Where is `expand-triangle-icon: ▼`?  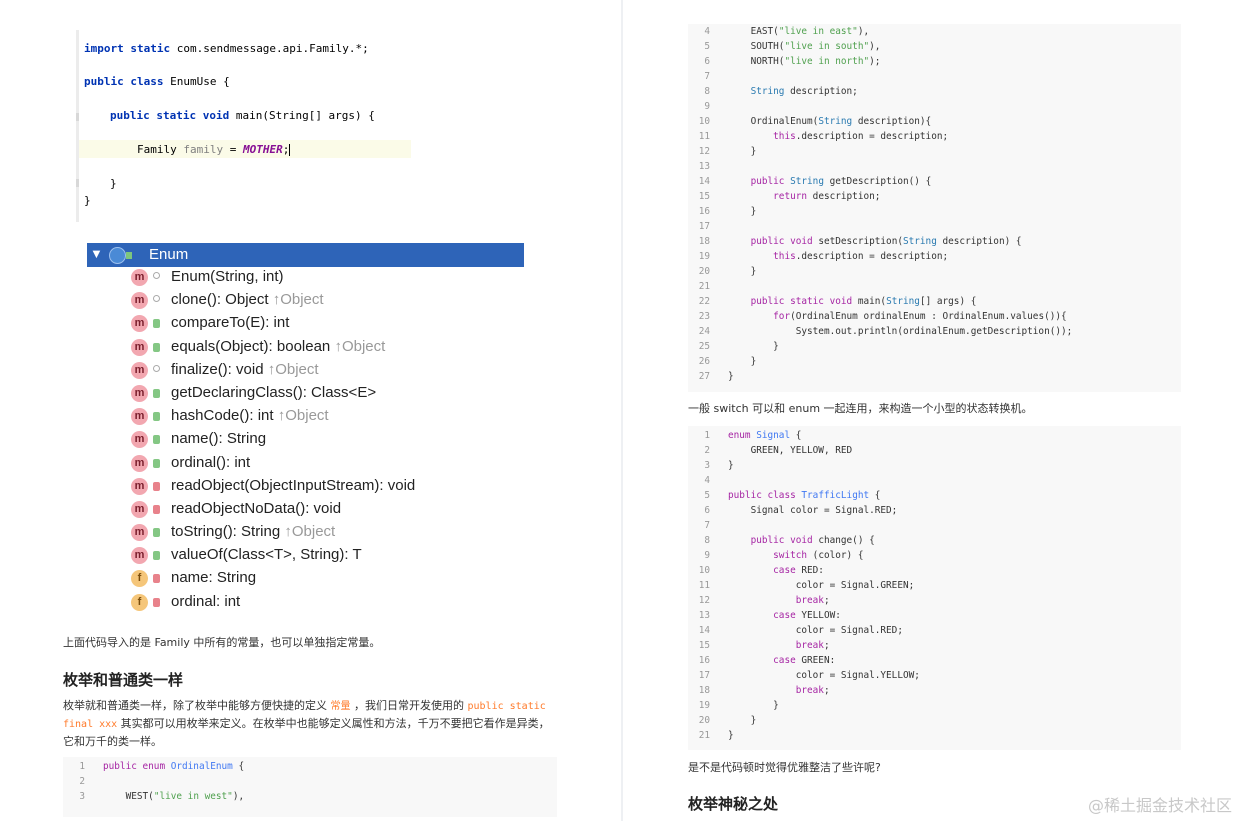 expand-triangle-icon: ▼ is located at coordinates (96, 253).